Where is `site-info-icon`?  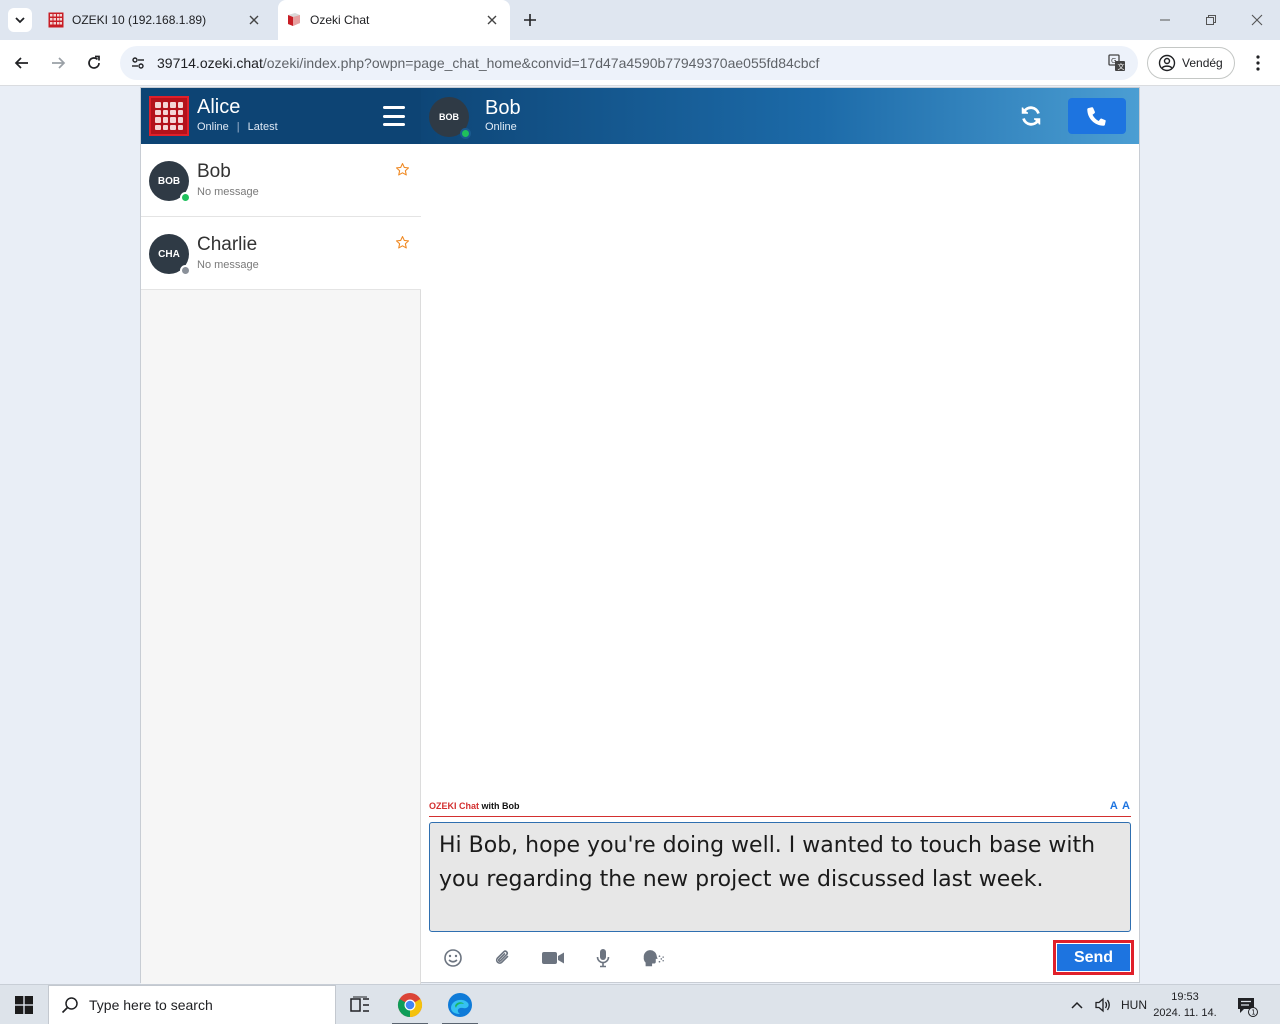 site-info-icon is located at coordinates (138, 63).